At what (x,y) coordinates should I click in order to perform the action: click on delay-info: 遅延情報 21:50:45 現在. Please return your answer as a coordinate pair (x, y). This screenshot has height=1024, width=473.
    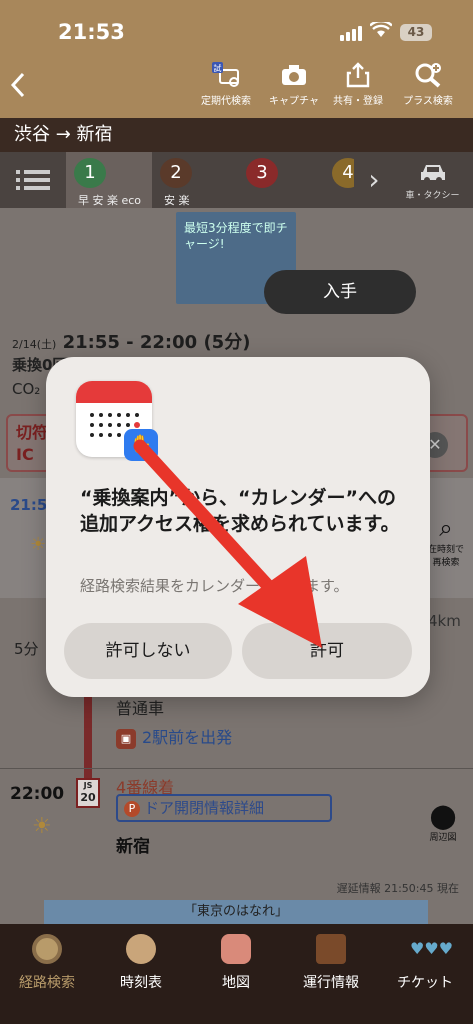
    Looking at the image, I should click on (397, 888).